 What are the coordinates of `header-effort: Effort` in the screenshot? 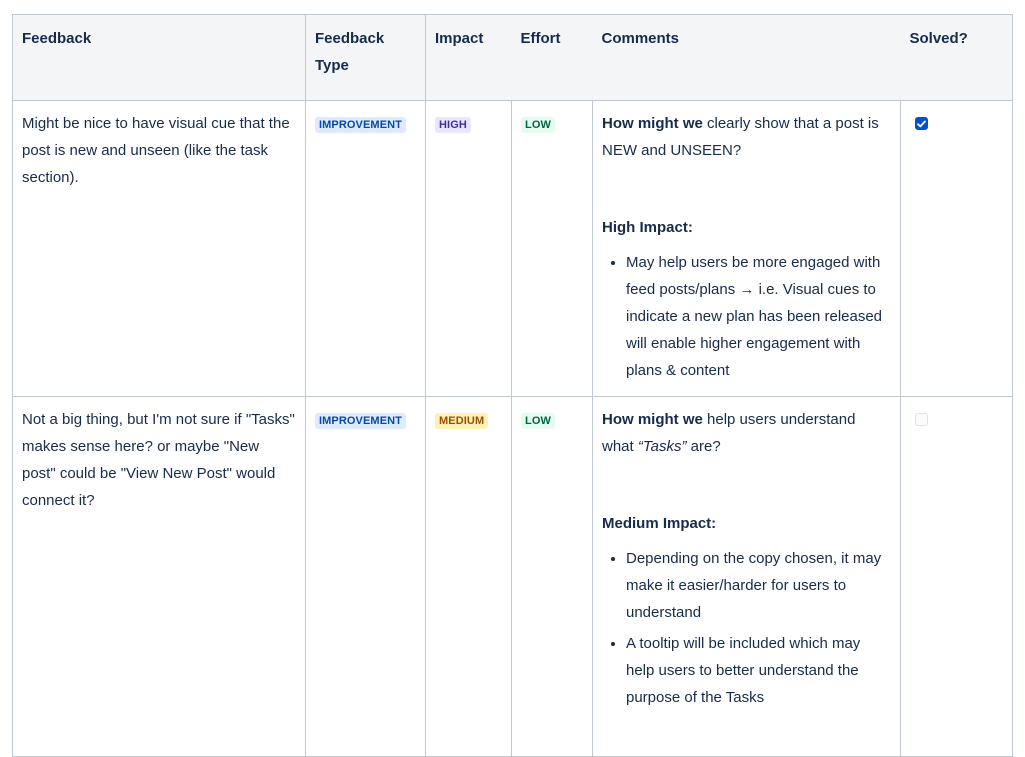 It's located at (552, 57).